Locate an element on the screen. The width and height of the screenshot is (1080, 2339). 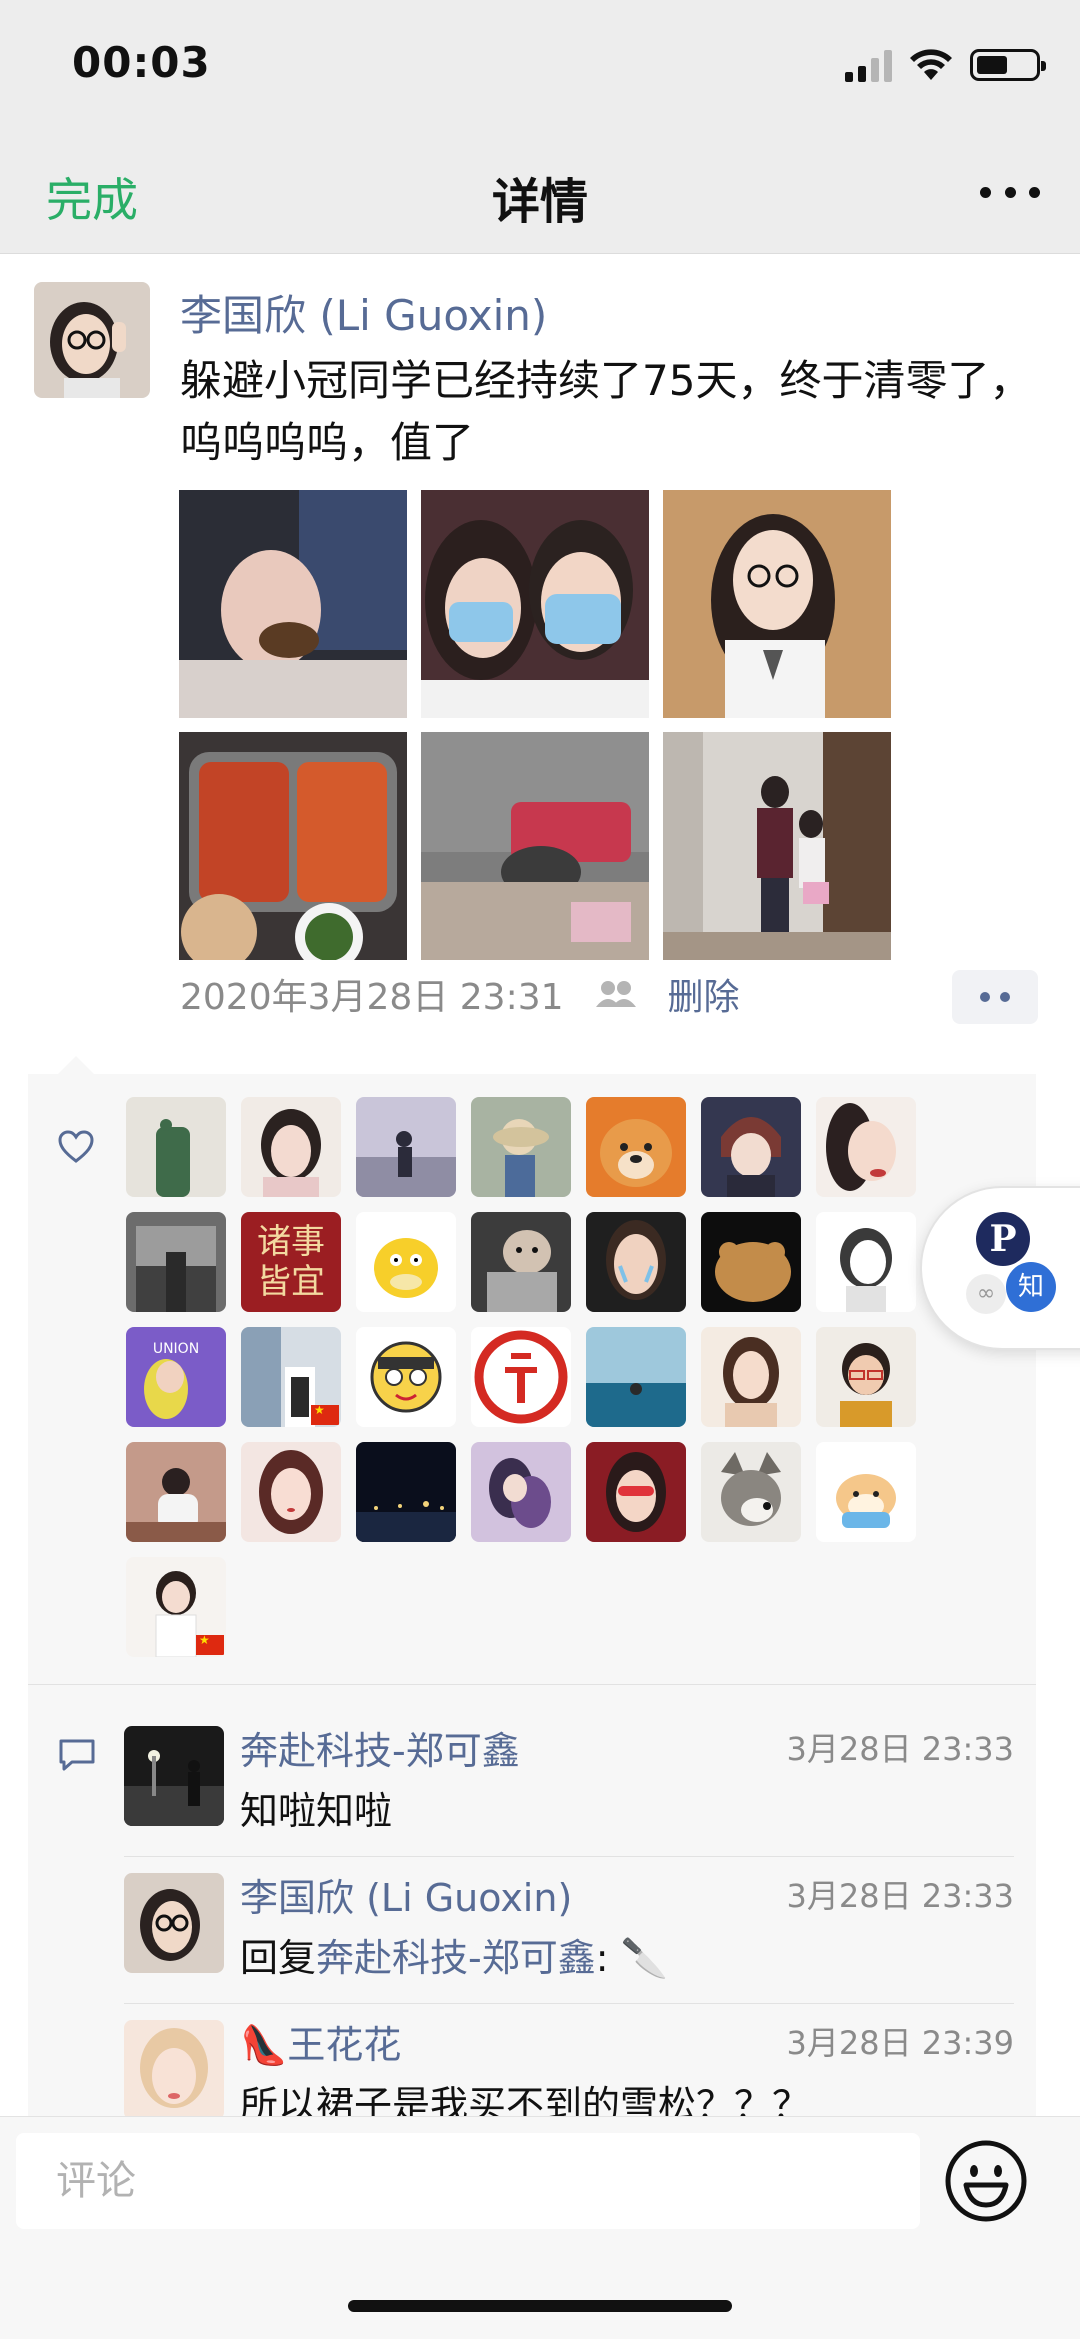
more-options-icon is located at coordinates (1010, 192).